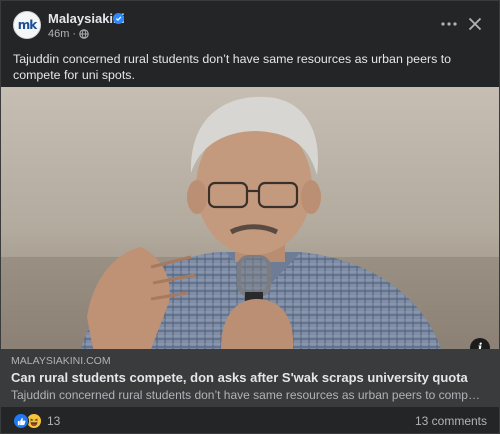 This screenshot has width=500, height=434. I want to click on globe-icon, so click(84, 34).